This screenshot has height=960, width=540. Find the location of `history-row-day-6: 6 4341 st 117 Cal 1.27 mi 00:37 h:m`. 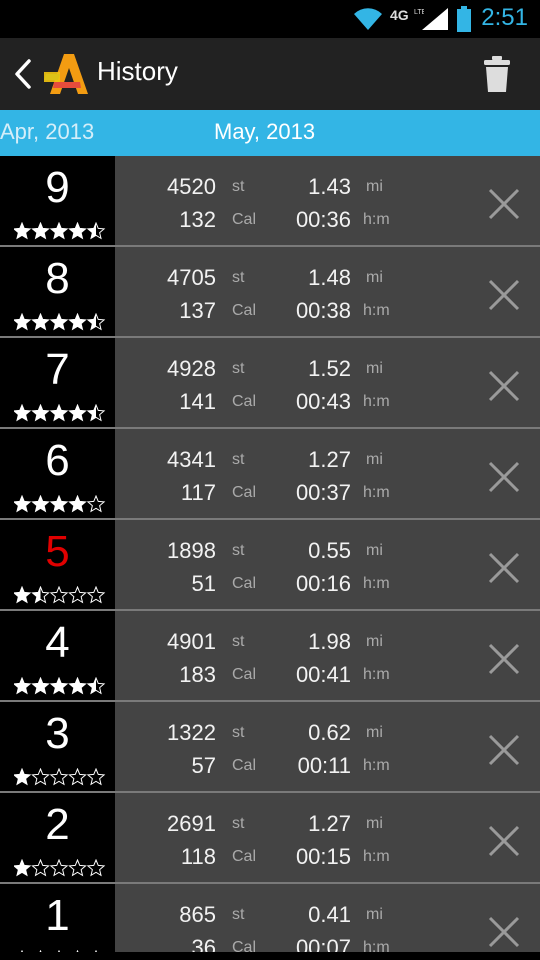

history-row-day-6: 6 4341 st 117 Cal 1.27 mi 00:37 h:m is located at coordinates (270, 474).